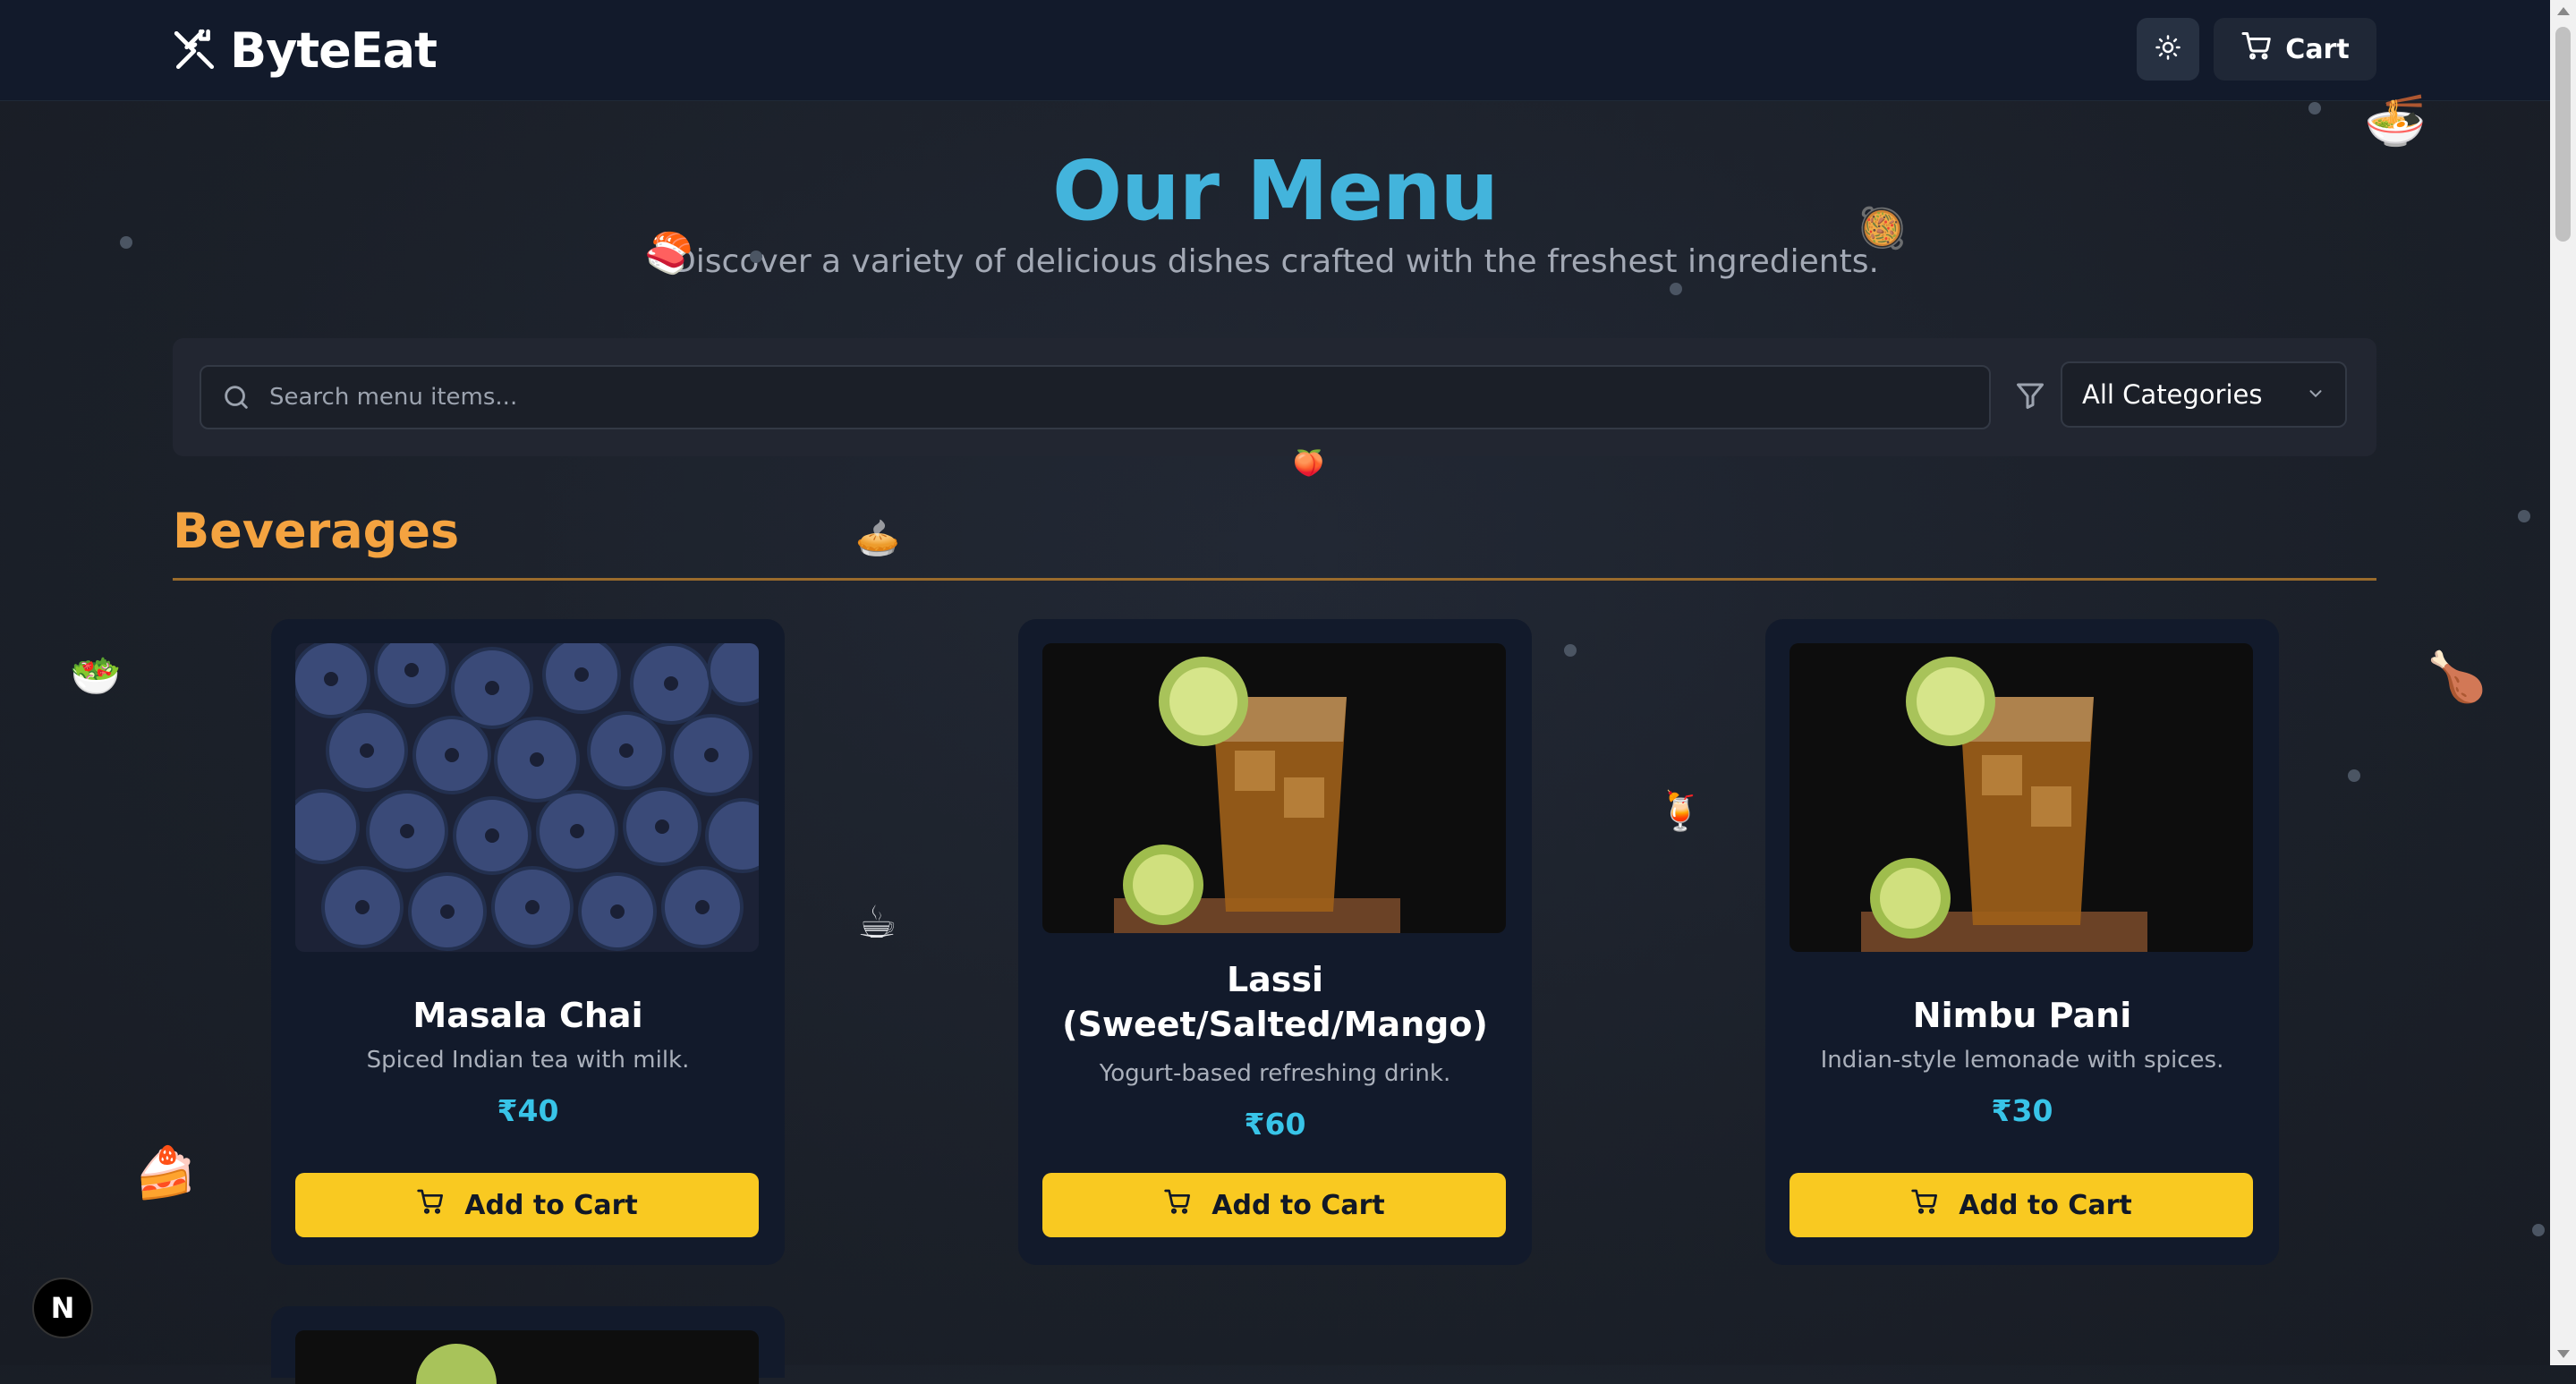 The image size is (2576, 1384). I want to click on page-scrollbar, so click(2563, 682).